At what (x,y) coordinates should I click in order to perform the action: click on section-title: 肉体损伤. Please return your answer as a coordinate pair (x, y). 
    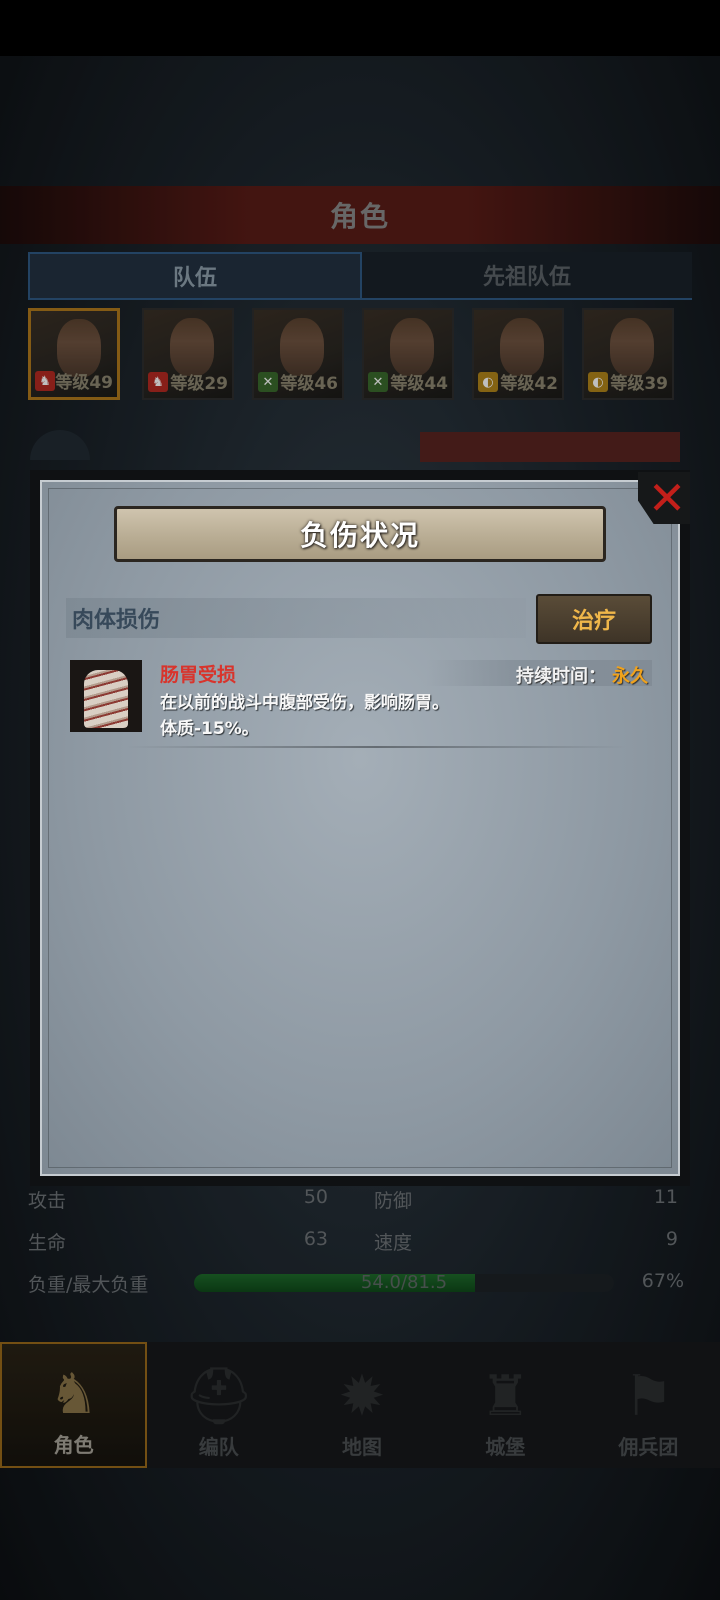
    Looking at the image, I should click on (116, 620).